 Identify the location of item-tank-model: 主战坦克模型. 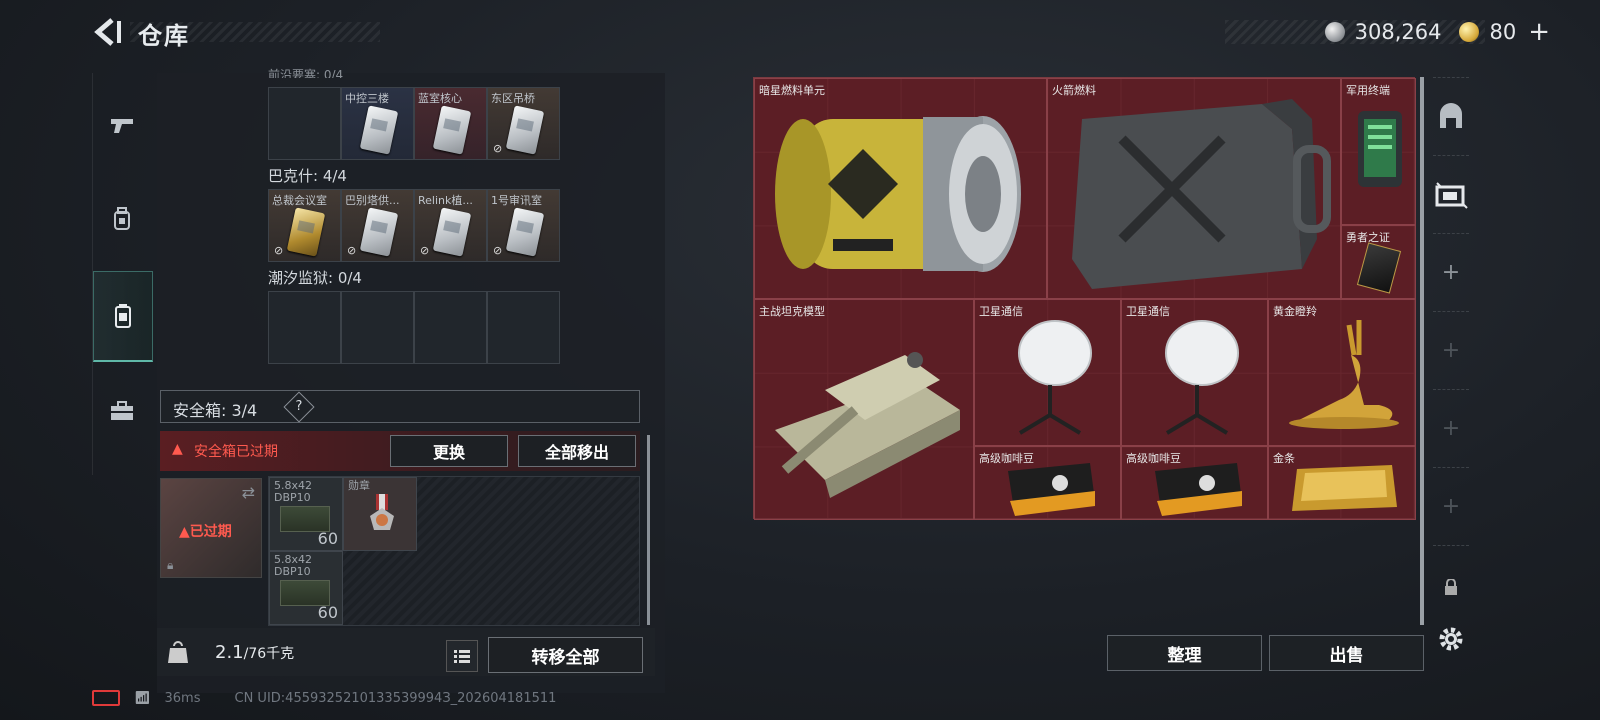
(864, 409).